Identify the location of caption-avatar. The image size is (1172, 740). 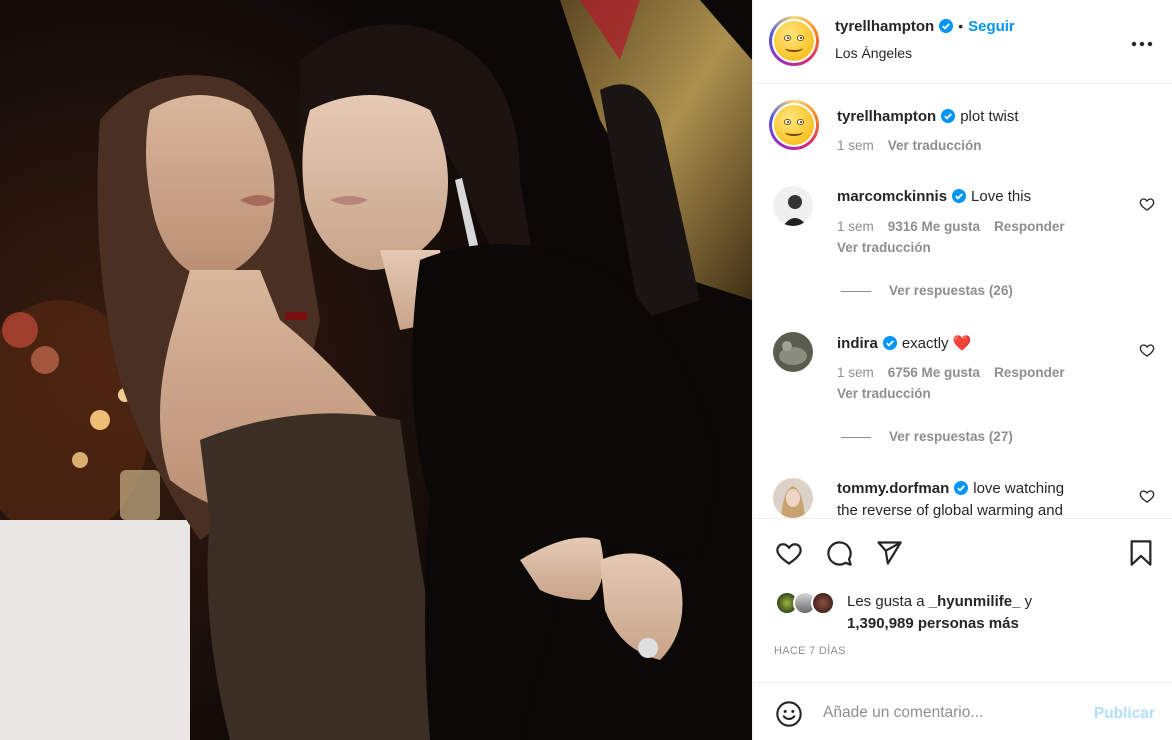
(794, 125).